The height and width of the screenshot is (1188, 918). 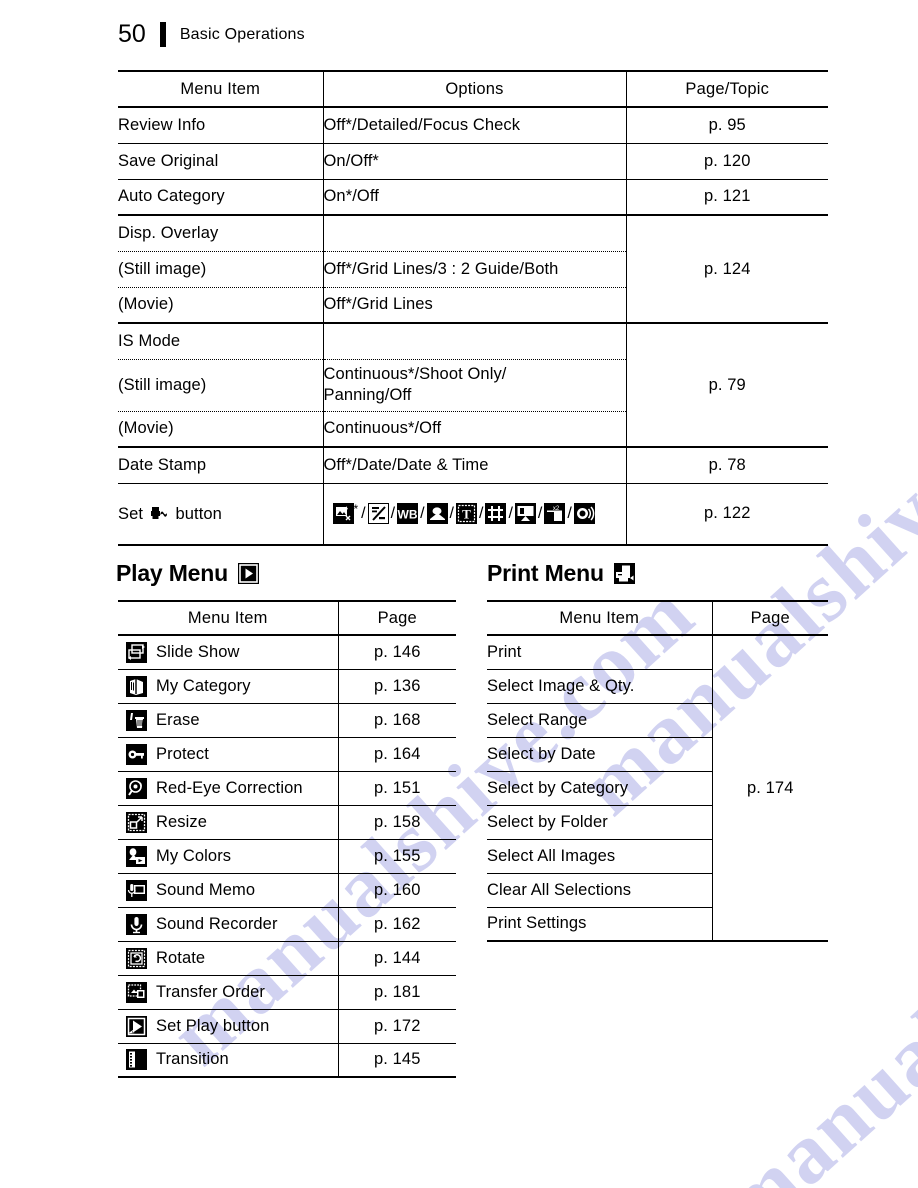 I want to click on set-button-icon-list: * / / WB / / T / / / x2 /, so click(x=474, y=513).